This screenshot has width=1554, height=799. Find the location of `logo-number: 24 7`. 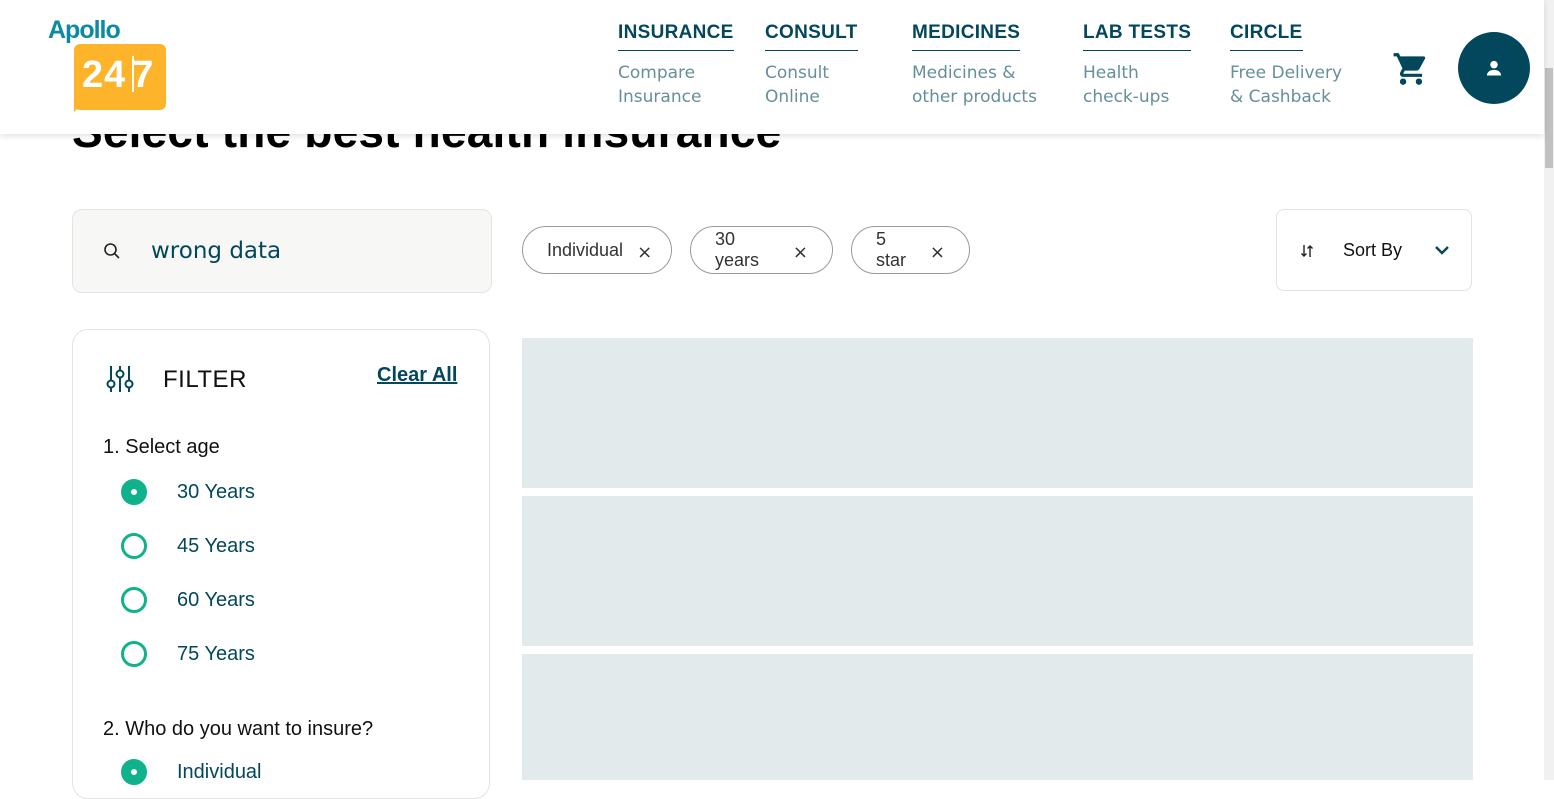

logo-number: 24 7 is located at coordinates (118, 75).